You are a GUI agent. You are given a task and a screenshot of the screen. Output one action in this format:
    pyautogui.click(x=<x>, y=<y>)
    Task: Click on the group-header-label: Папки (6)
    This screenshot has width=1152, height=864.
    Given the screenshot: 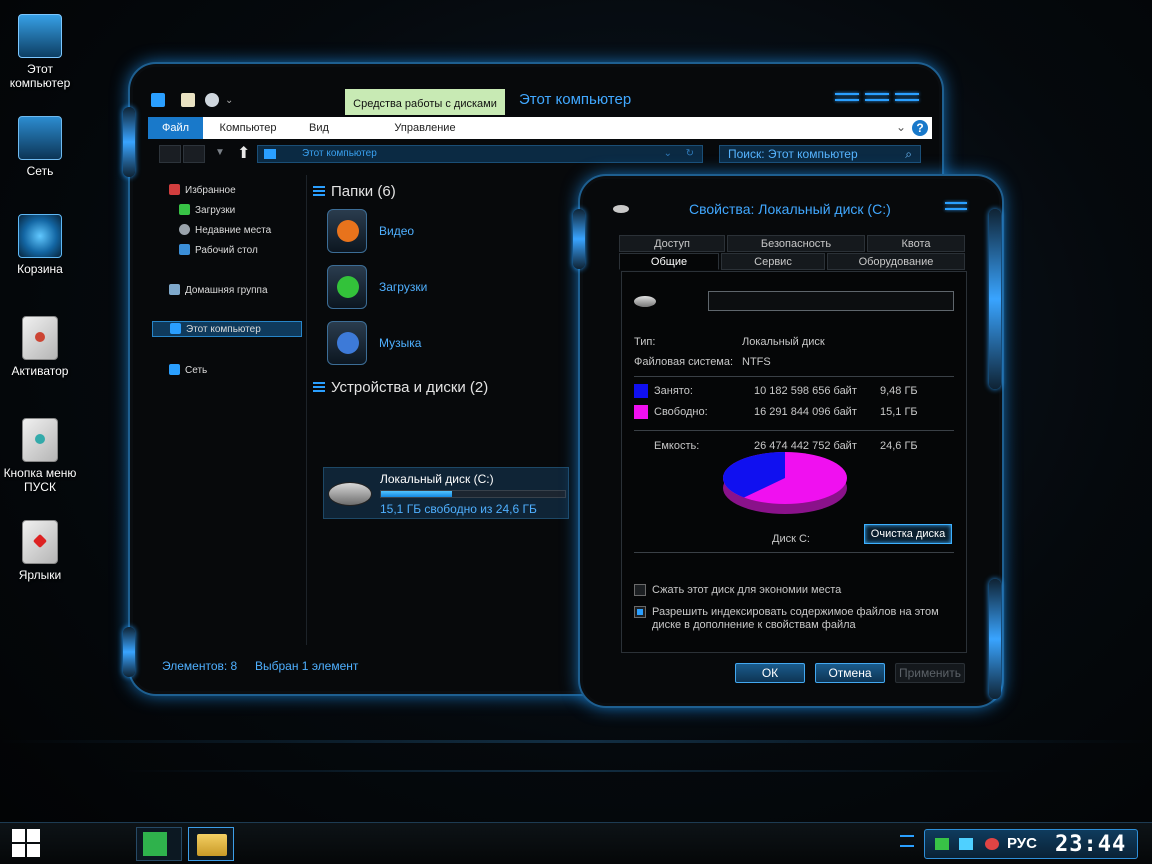 What is the action you would take?
    pyautogui.click(x=363, y=191)
    